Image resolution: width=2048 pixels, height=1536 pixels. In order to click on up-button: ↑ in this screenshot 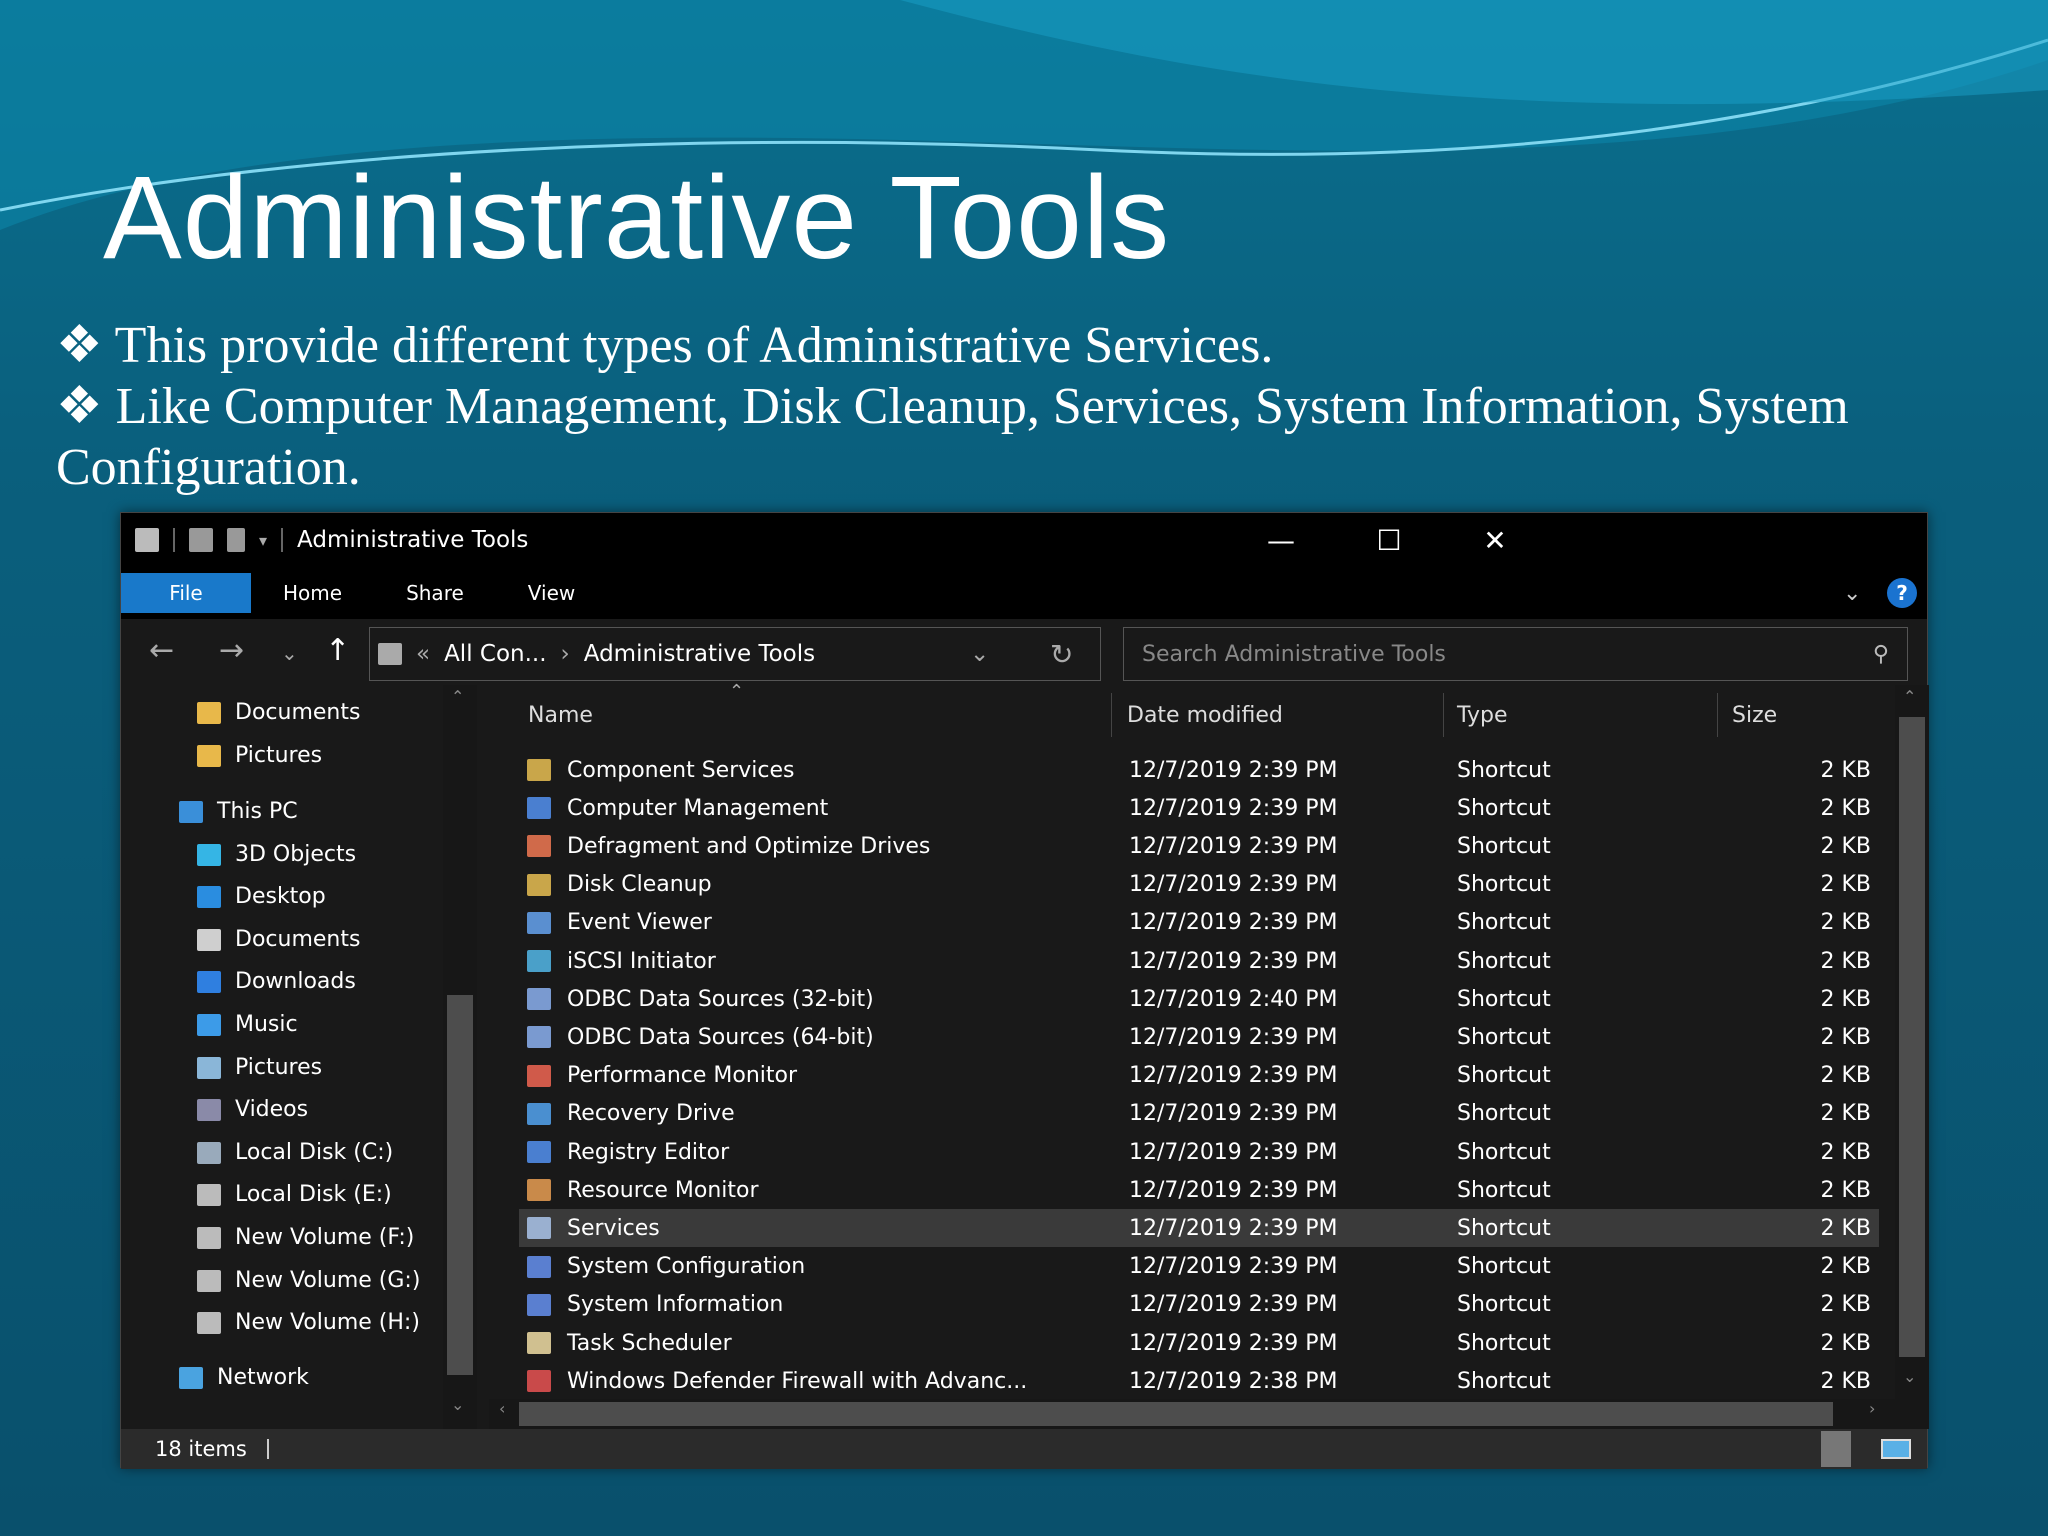, I will do `click(337, 650)`.